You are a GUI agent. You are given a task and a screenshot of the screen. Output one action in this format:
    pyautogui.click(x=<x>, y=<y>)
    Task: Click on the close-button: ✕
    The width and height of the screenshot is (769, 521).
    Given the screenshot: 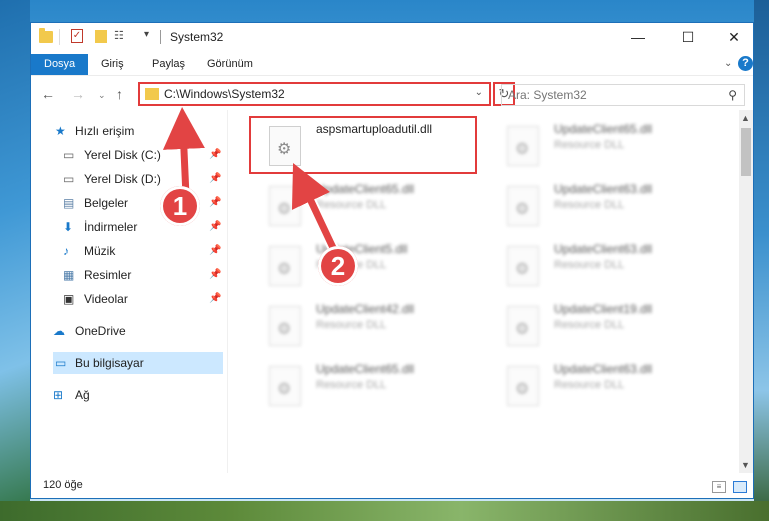 What is the action you would take?
    pyautogui.click(x=734, y=37)
    